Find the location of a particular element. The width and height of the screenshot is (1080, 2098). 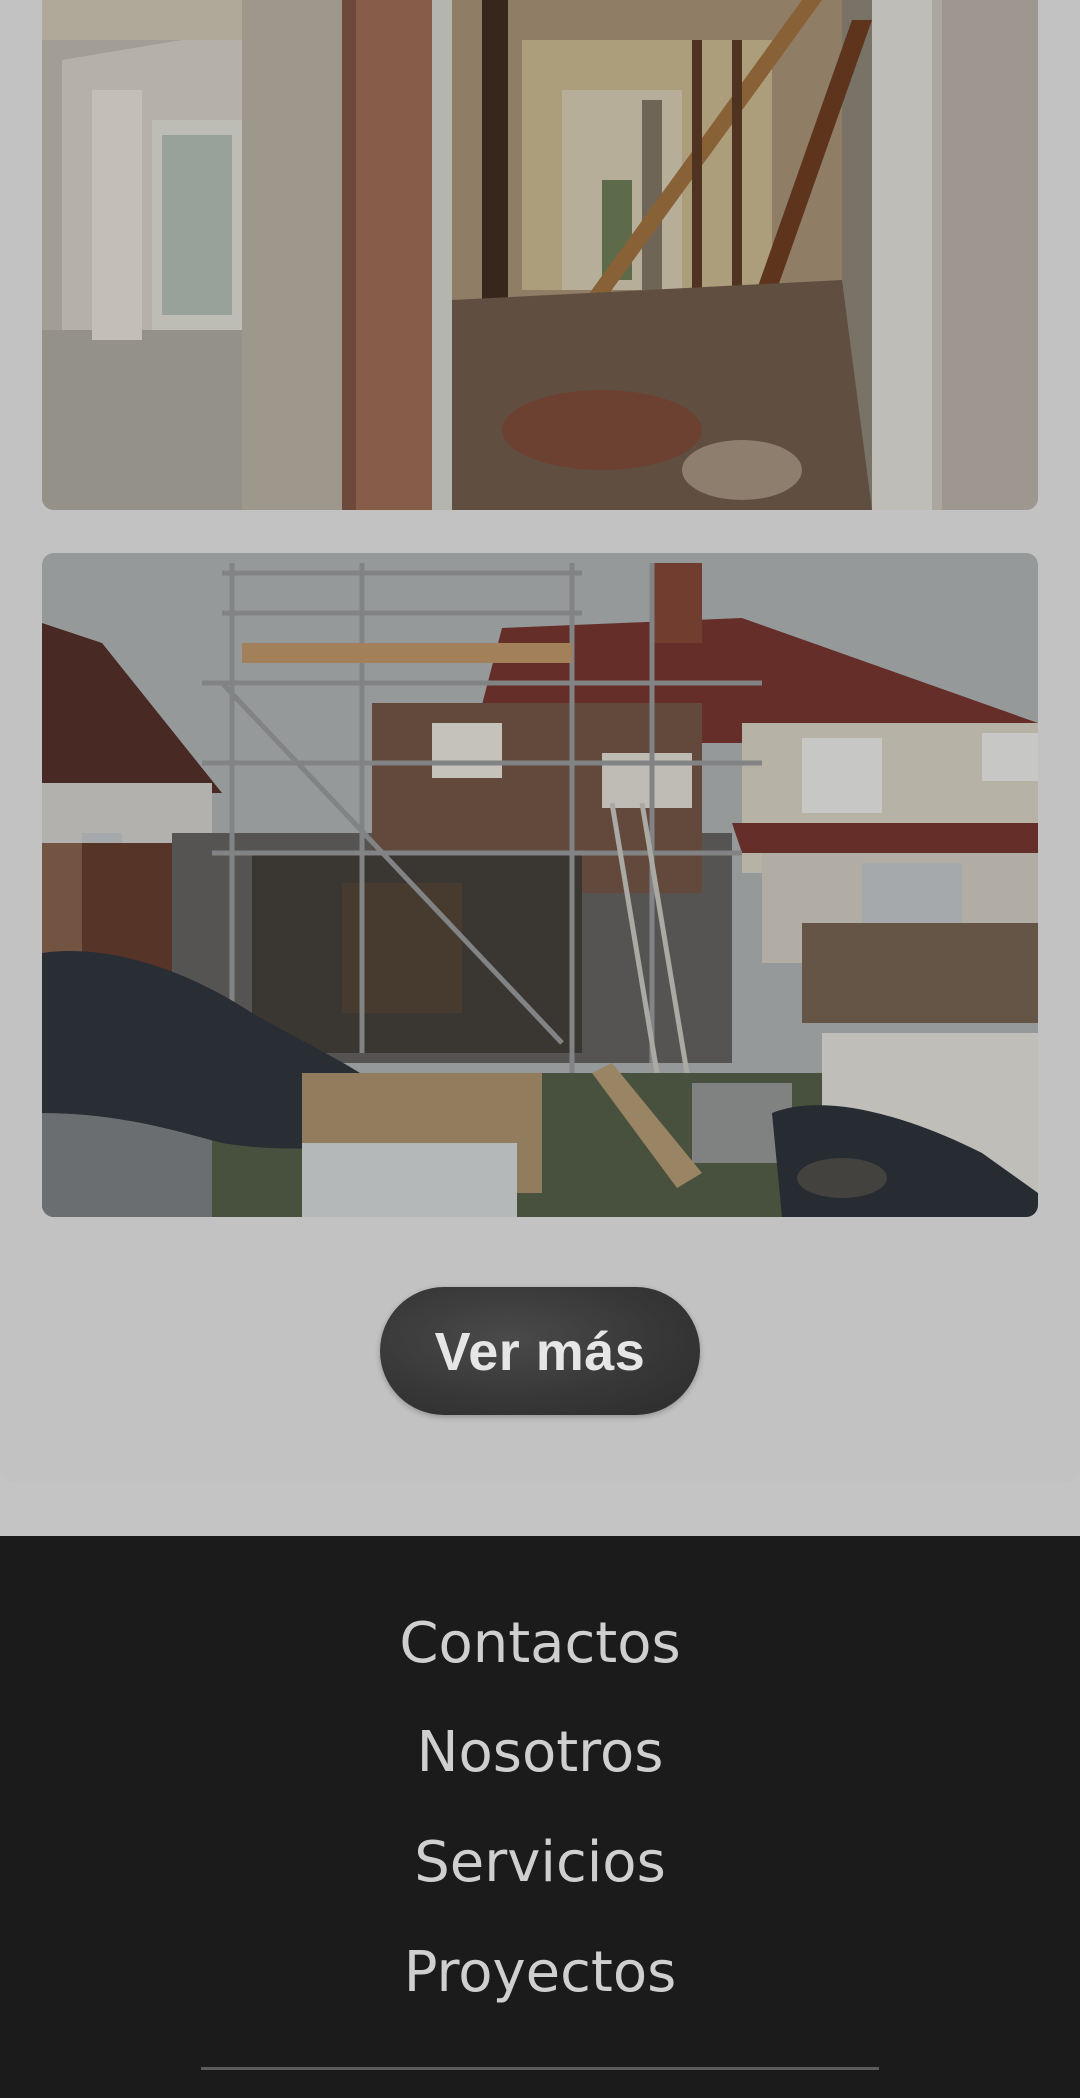

footer-link-contactos: Contactos is located at coordinates (540, 1644).